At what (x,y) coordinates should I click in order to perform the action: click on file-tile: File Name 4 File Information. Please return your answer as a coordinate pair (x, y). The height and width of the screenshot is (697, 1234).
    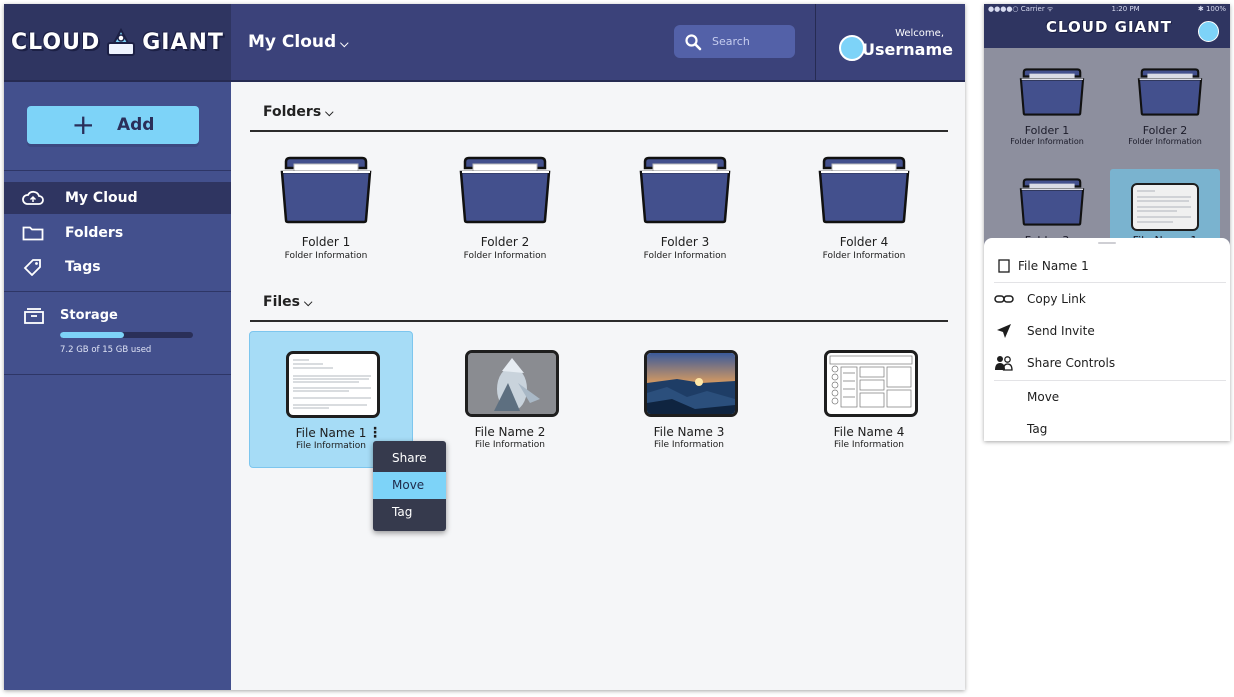
    Looking at the image, I should click on (869, 398).